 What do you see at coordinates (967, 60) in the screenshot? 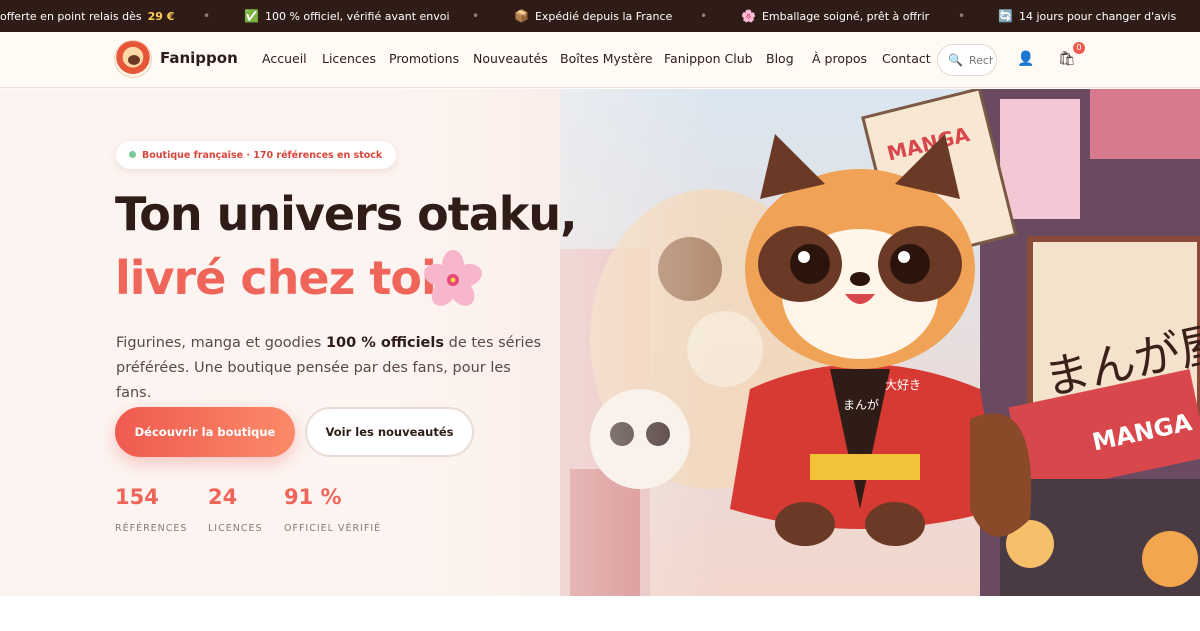
I see `search-box: 🔍` at bounding box center [967, 60].